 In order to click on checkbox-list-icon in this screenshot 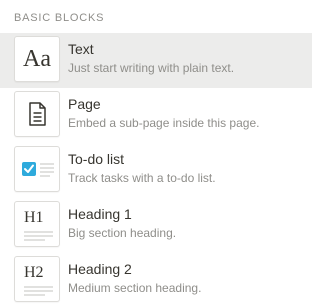, I will do `click(37, 169)`.